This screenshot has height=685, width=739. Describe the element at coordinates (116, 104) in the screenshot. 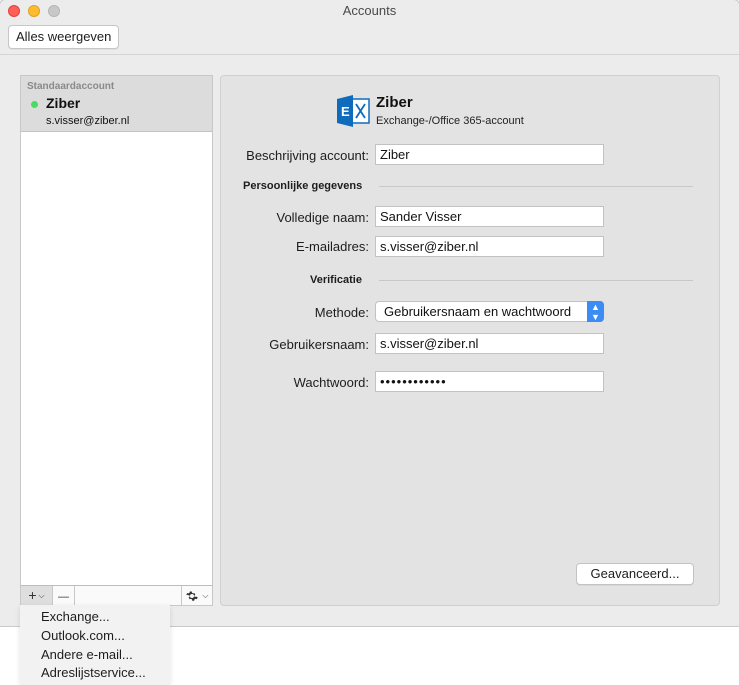

I see `account-list-item: Standaardaccount Ziber s.visser@ziber.nl` at that location.